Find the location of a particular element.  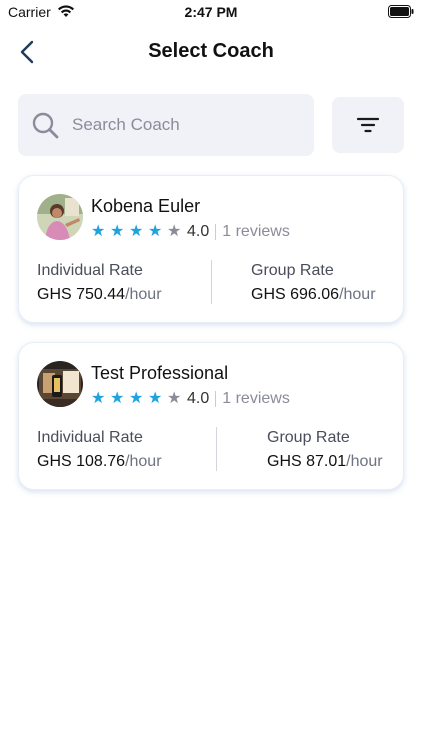

individual-rate-value: GHS 108.76/hour is located at coordinates (99, 462).